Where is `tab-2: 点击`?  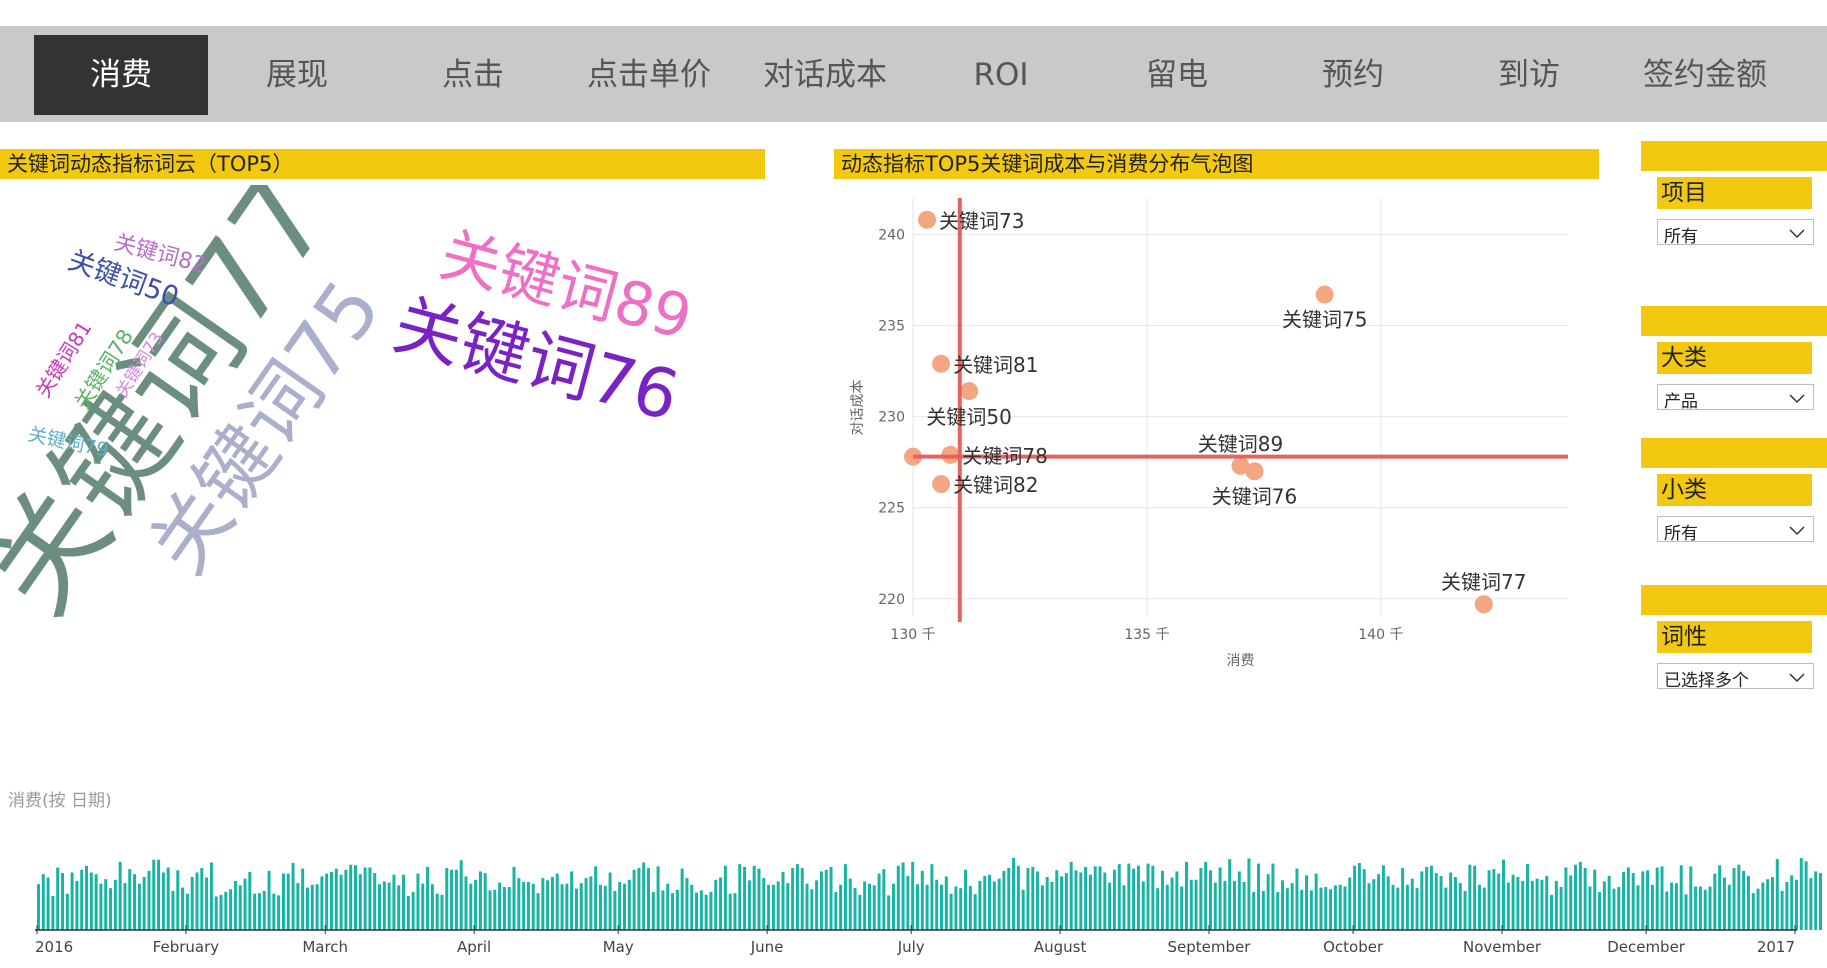 tab-2: 点击 is located at coordinates (473, 75).